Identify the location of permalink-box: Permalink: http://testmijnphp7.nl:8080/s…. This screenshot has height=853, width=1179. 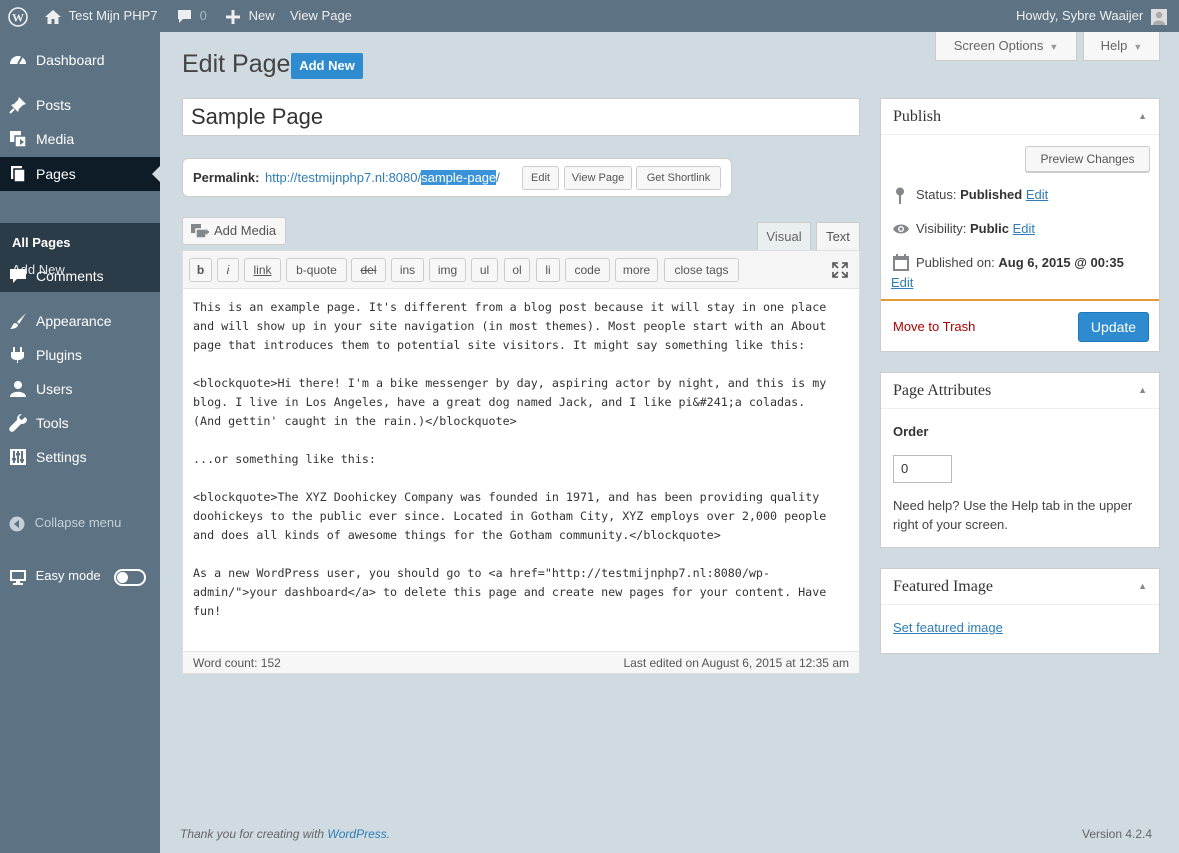
(457, 177).